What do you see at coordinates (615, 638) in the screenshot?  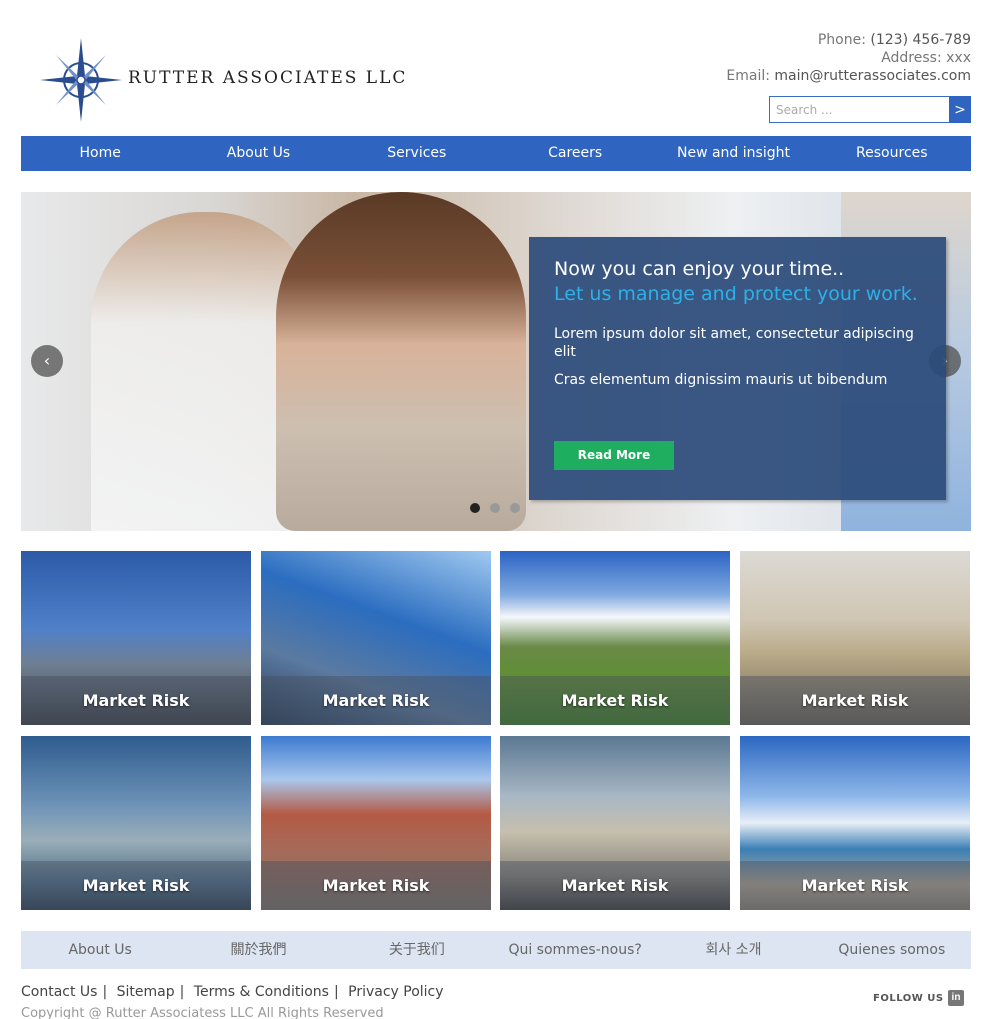 I see `tile-mountain: Market Risk` at bounding box center [615, 638].